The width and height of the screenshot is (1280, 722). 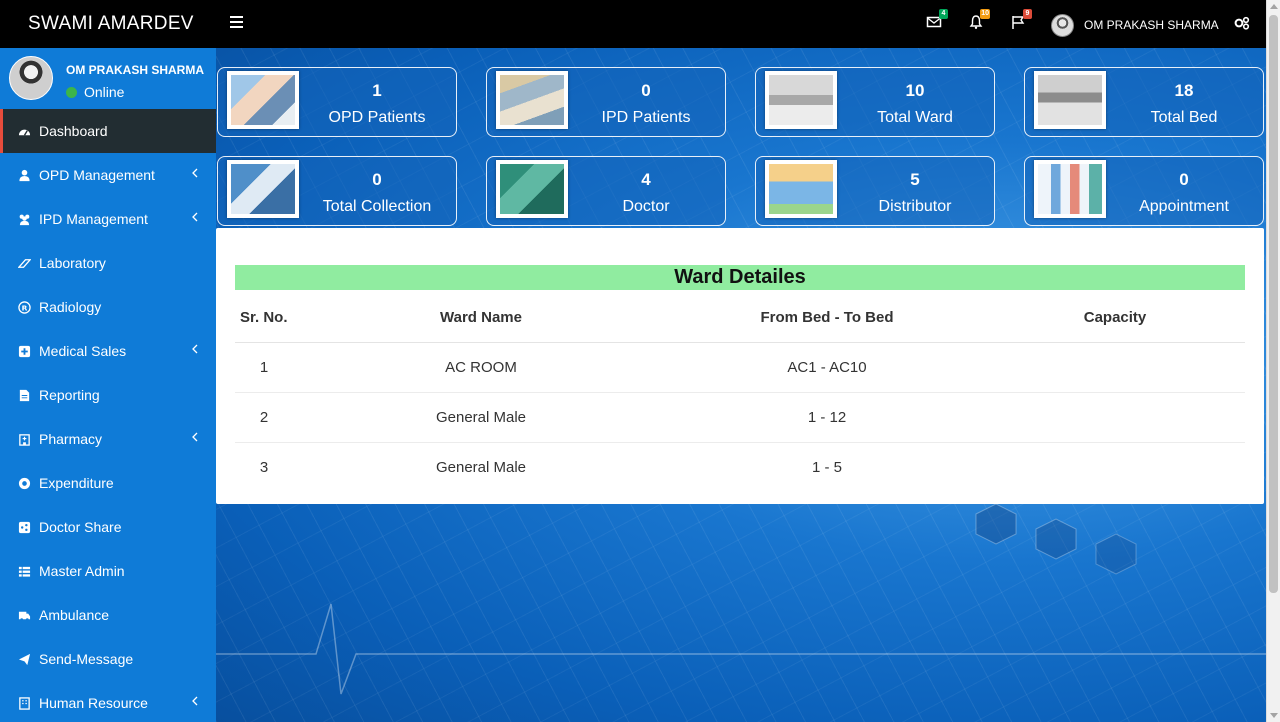 I want to click on stat-card-total-ward: 10 Total Ward, so click(x=875, y=102).